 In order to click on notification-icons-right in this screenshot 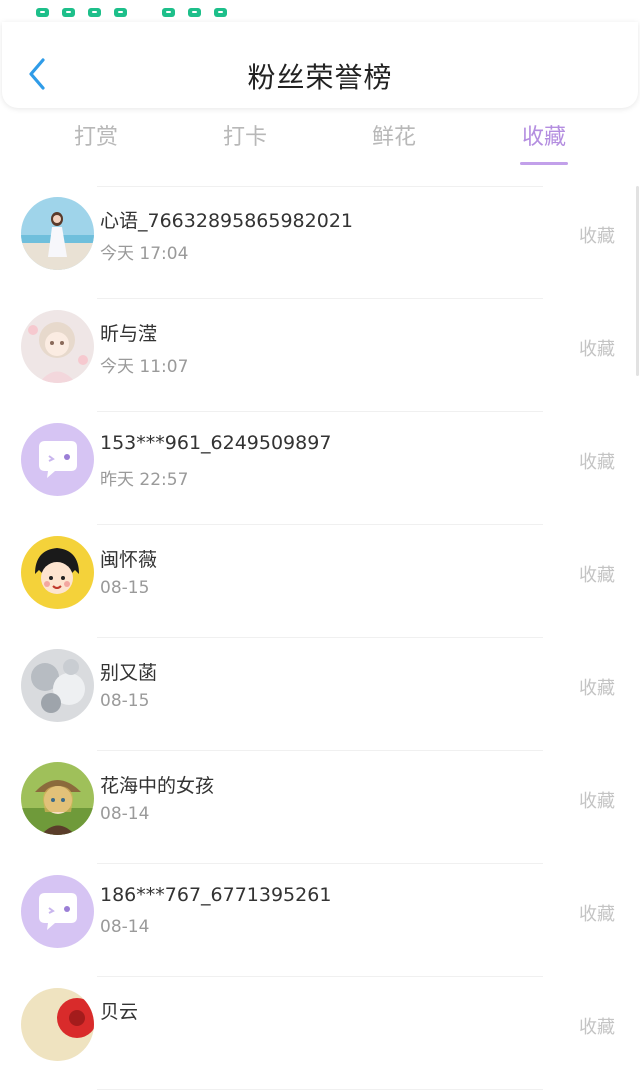, I will do `click(194, 12)`.